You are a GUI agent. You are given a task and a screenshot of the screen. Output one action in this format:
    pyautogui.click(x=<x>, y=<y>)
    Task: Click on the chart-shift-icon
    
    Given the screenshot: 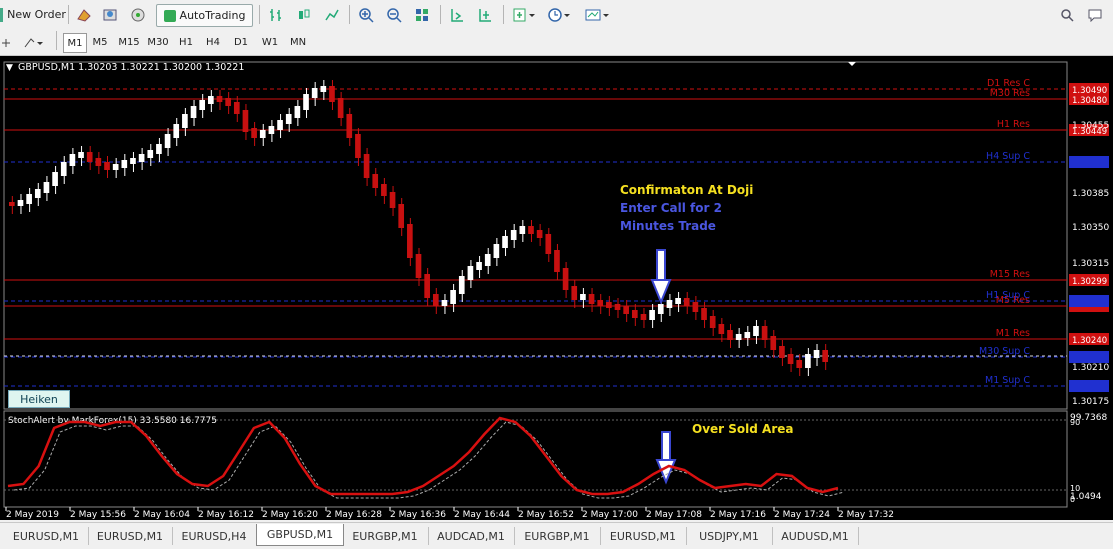 What is the action you would take?
    pyautogui.click(x=485, y=14)
    